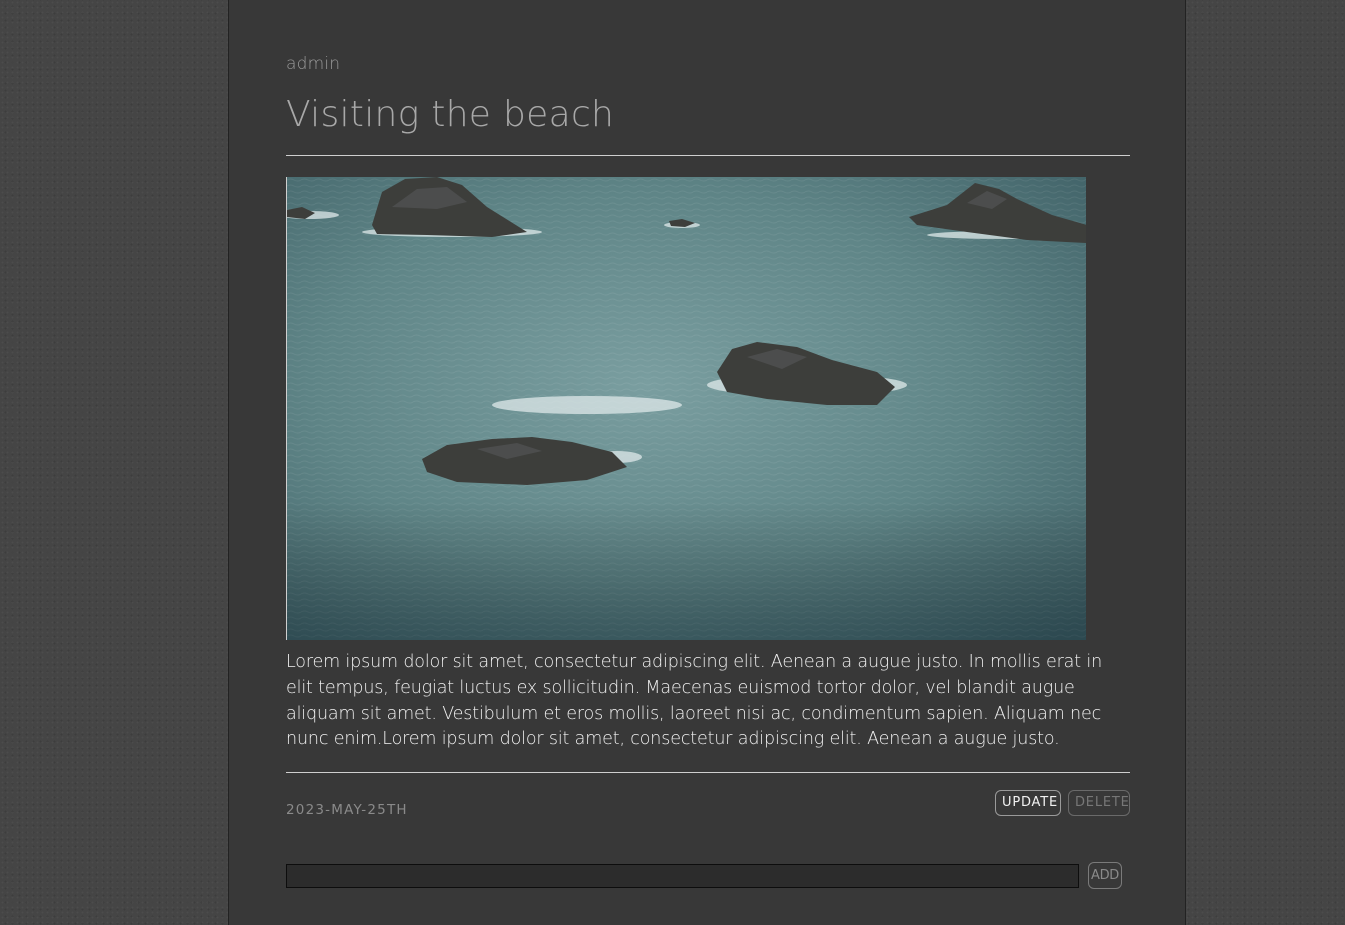 The image size is (1345, 925). What do you see at coordinates (708, 155) in the screenshot?
I see `divider-top` at bounding box center [708, 155].